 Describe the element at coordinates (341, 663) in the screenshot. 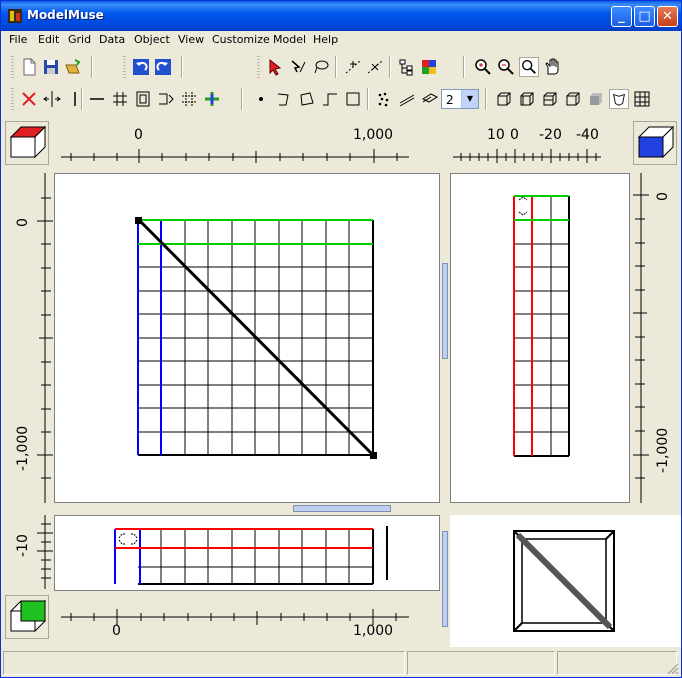

I see `status-bar` at that location.